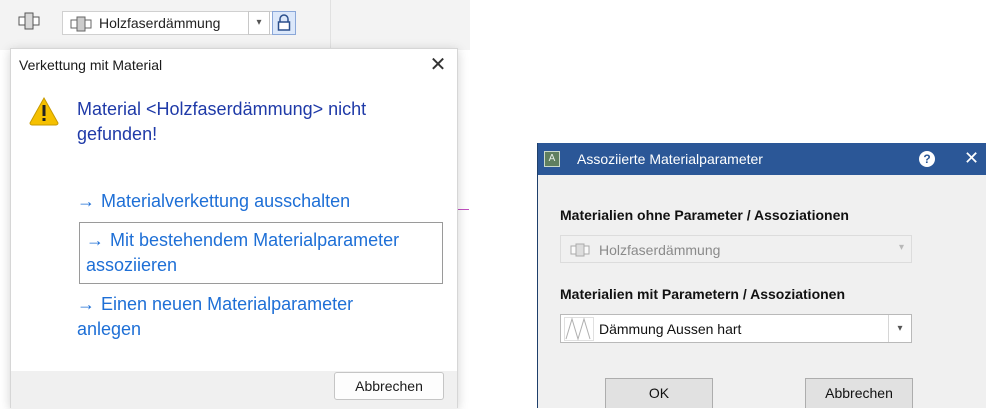 Image resolution: width=986 pixels, height=409 pixels. What do you see at coordinates (29, 21) in the screenshot?
I see `layer-material-icon` at bounding box center [29, 21].